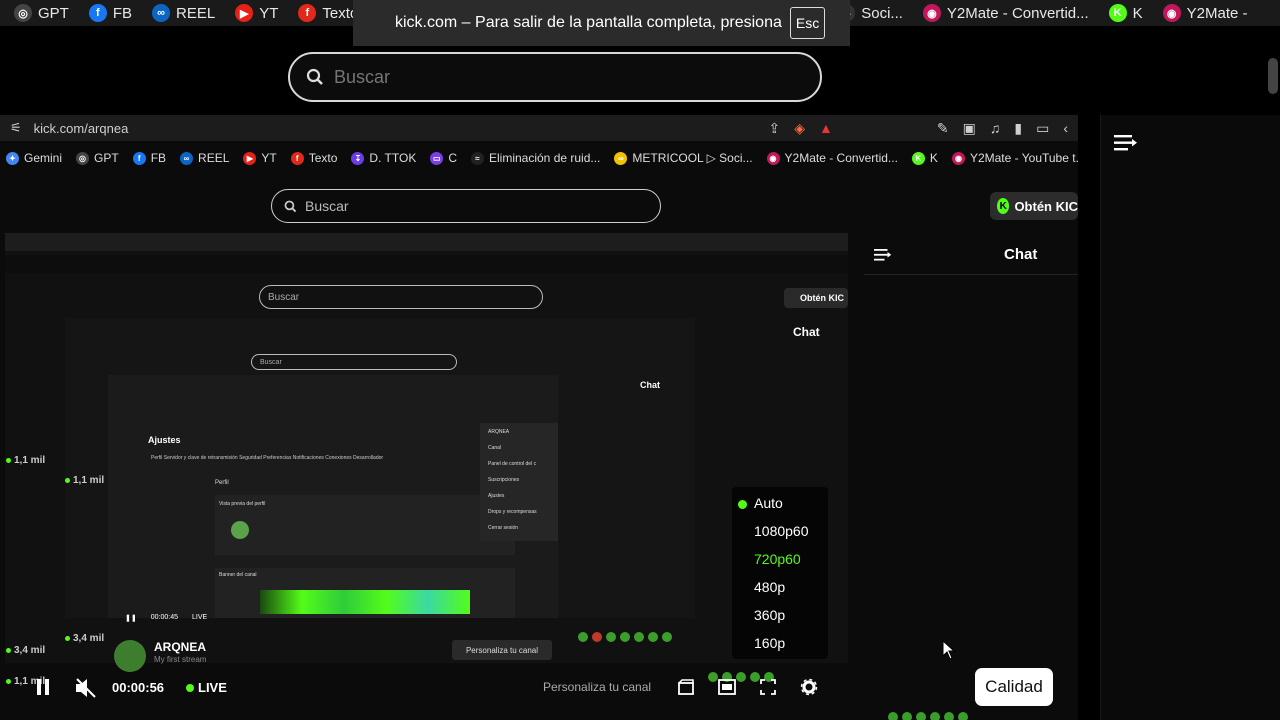  I want to click on nested-menu-item: Panel de control del c, so click(512, 464).